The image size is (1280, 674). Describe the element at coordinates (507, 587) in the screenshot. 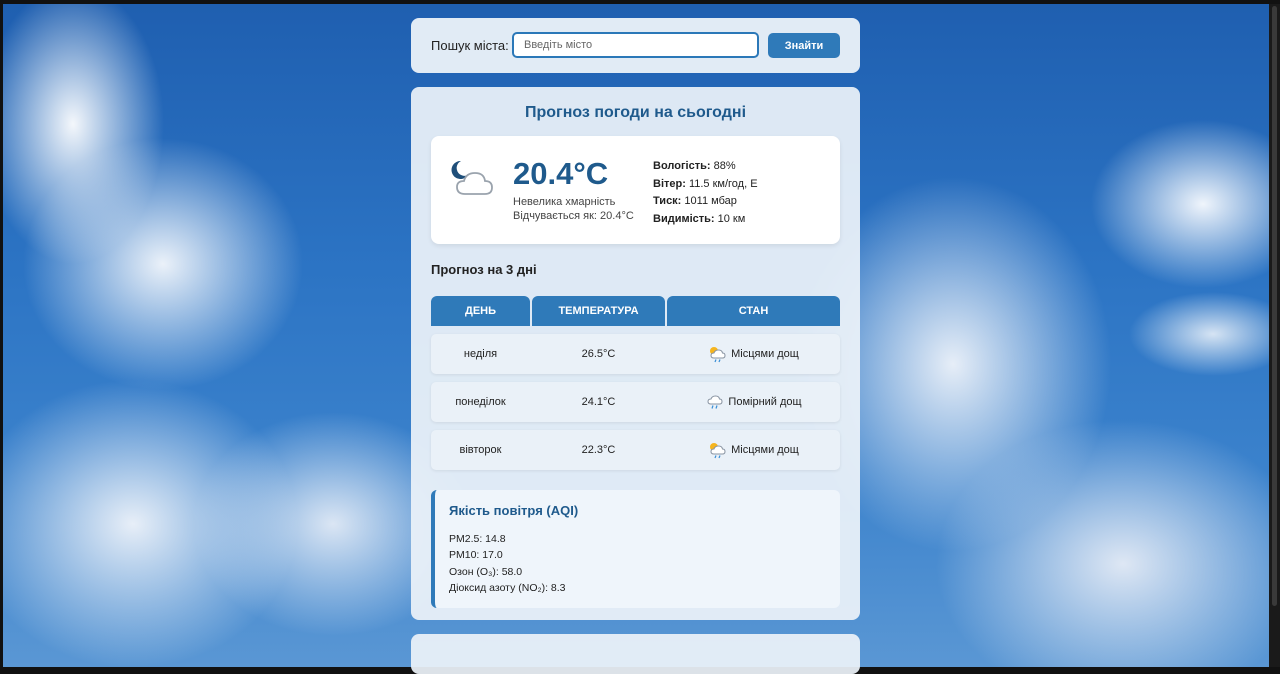

I see `aqi-no2: Діоксид азоту (NO₂): 8.3` at that location.